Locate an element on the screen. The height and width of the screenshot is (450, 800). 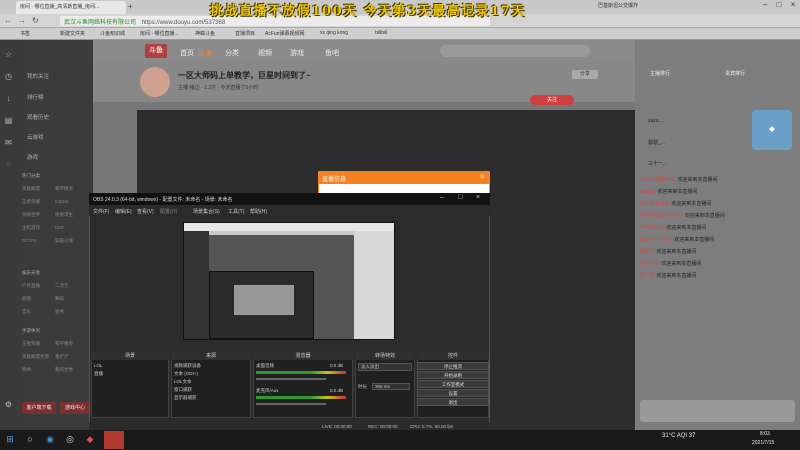
obs-preview is located at coordinates (289, 281).